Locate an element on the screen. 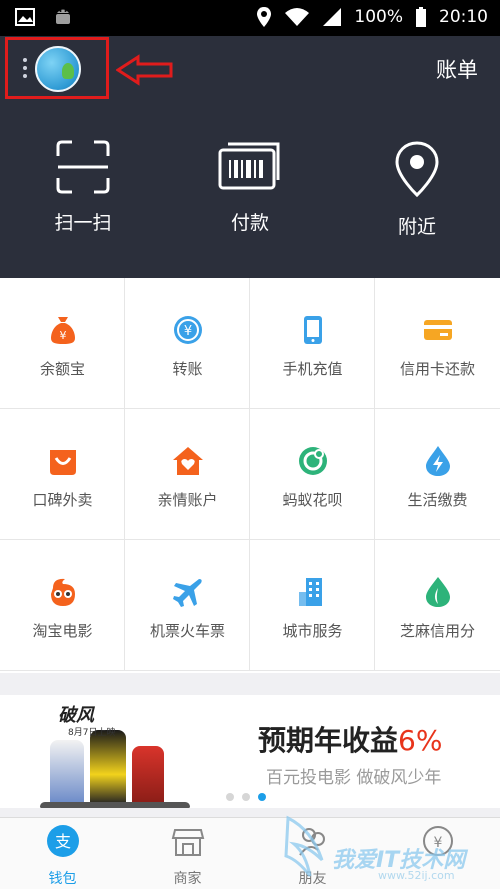  service-city-services: 城市服务 is located at coordinates (312, 605).